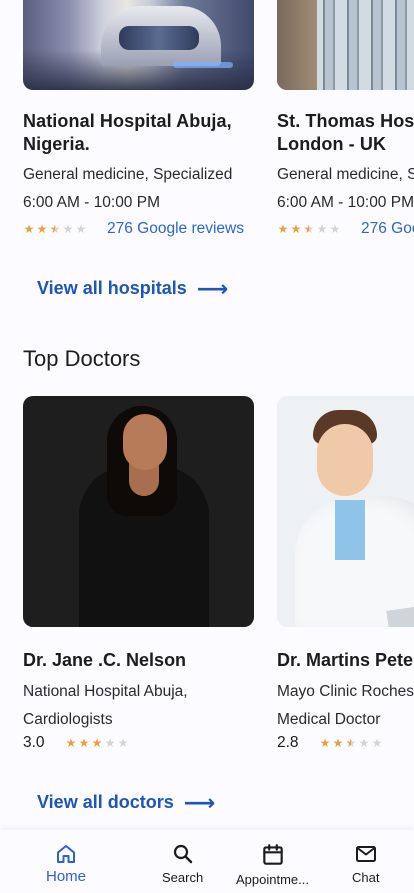 The width and height of the screenshot is (414, 893). I want to click on doctor-rating: 2.8 ★ ★ ★ ★ ★, so click(345, 743).